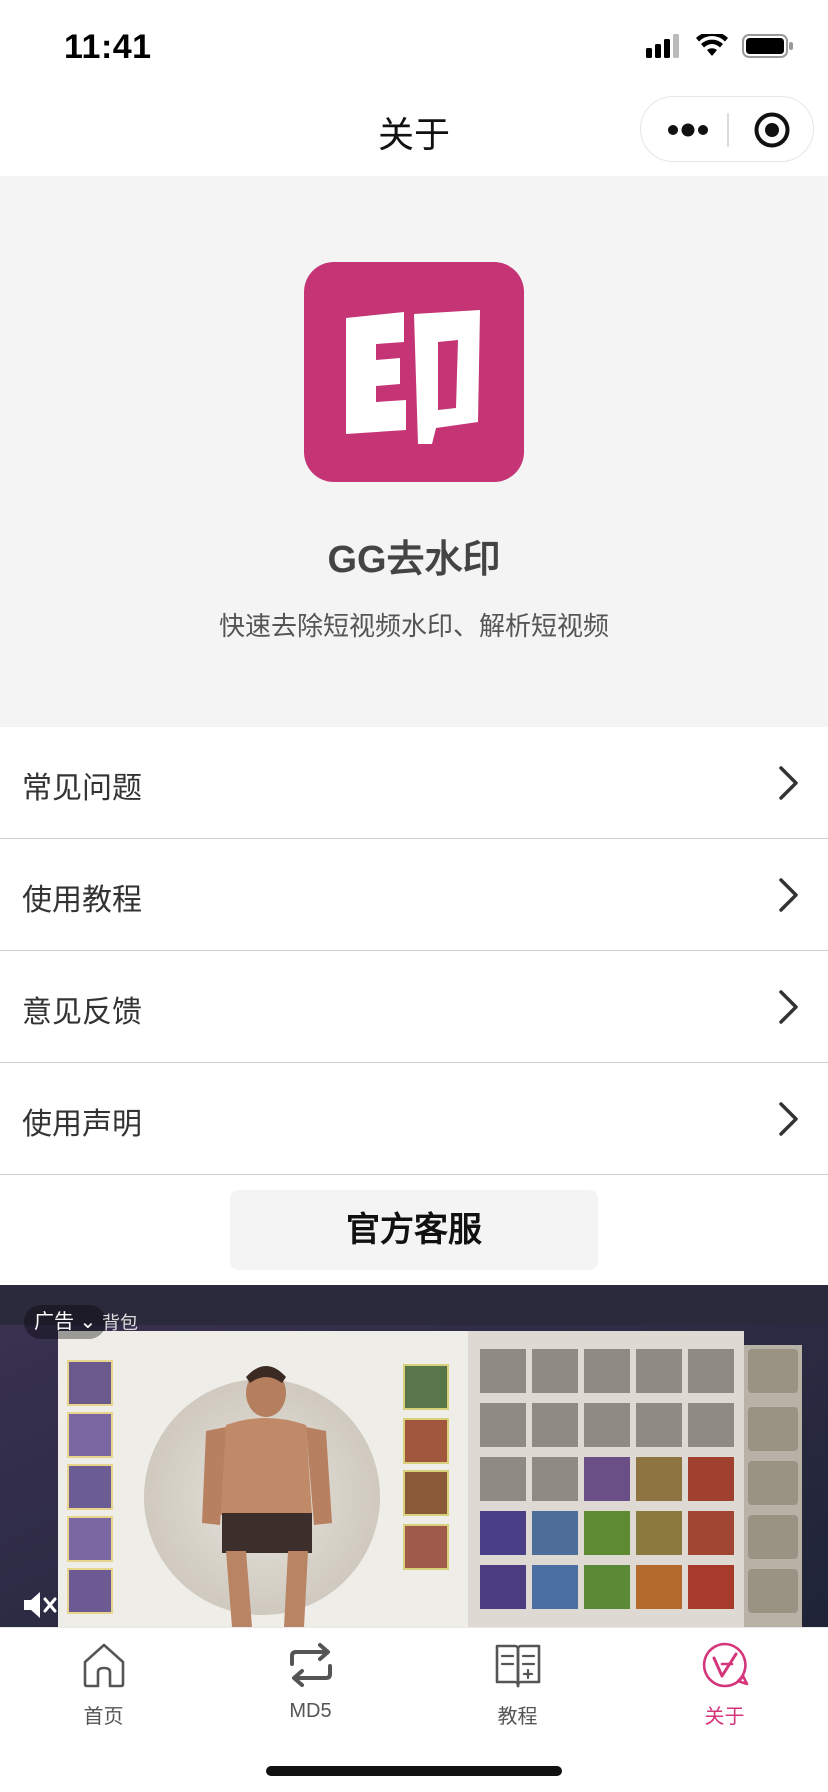 Image resolution: width=828 pixels, height=1792 pixels. What do you see at coordinates (120, 1323) in the screenshot?
I see `ad-bag-label: 背包` at bounding box center [120, 1323].